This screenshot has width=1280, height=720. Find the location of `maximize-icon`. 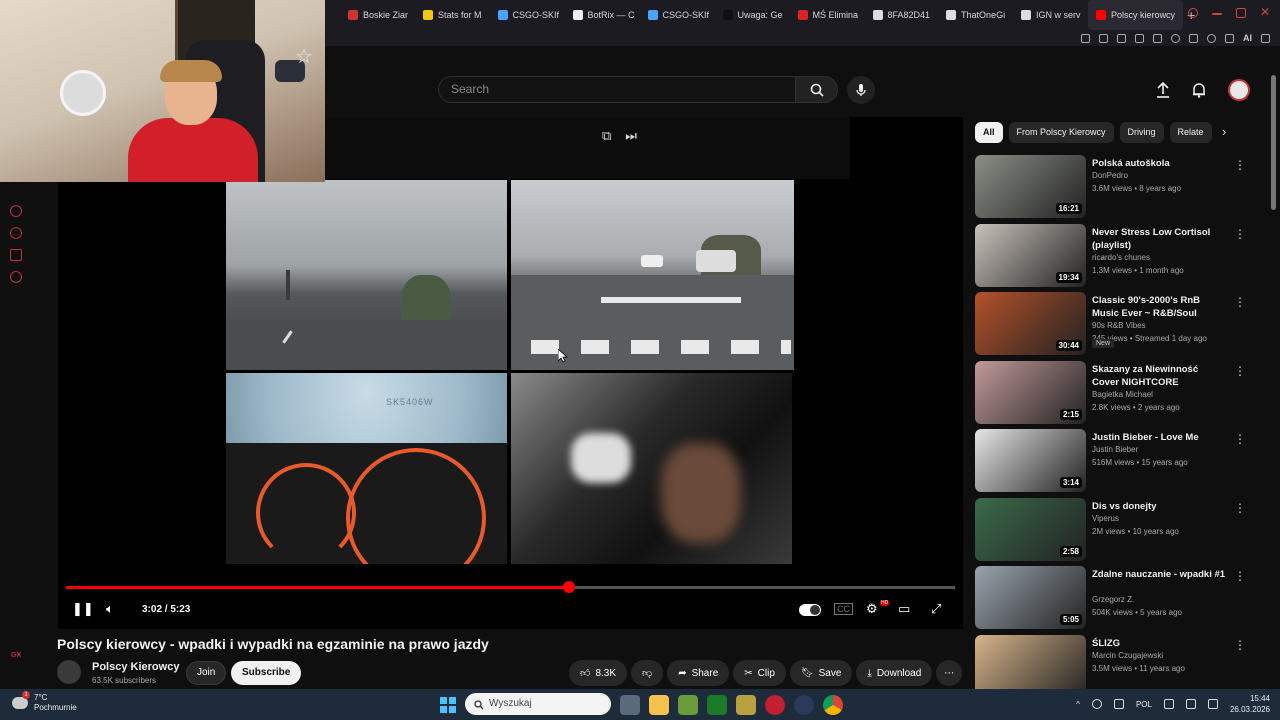

maximize-icon is located at coordinates (1241, 13).